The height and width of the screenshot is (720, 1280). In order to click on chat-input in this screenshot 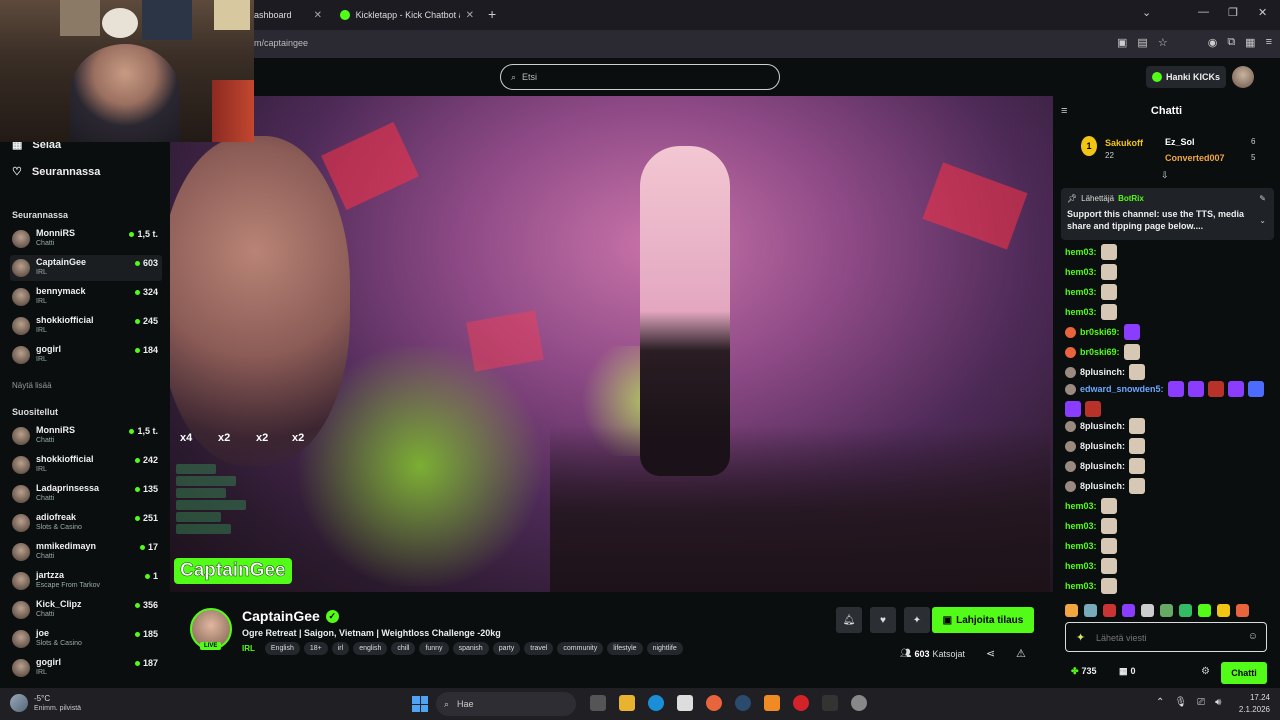, I will do `click(1166, 638)`.